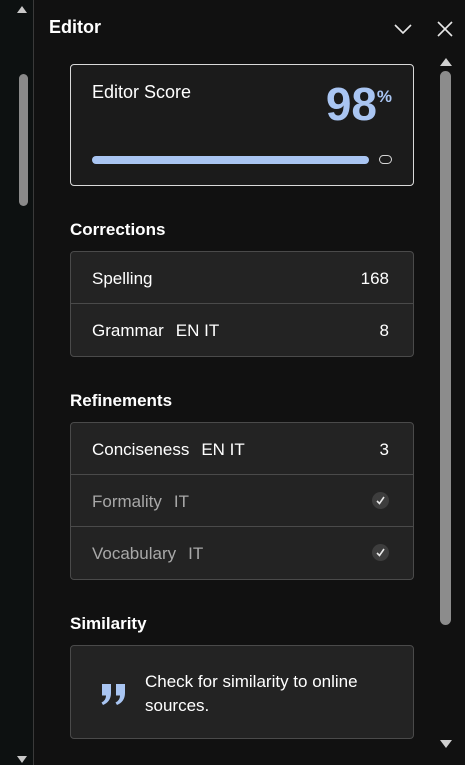  What do you see at coordinates (23, 140) in the screenshot?
I see `document-scrollbar-thumb` at bounding box center [23, 140].